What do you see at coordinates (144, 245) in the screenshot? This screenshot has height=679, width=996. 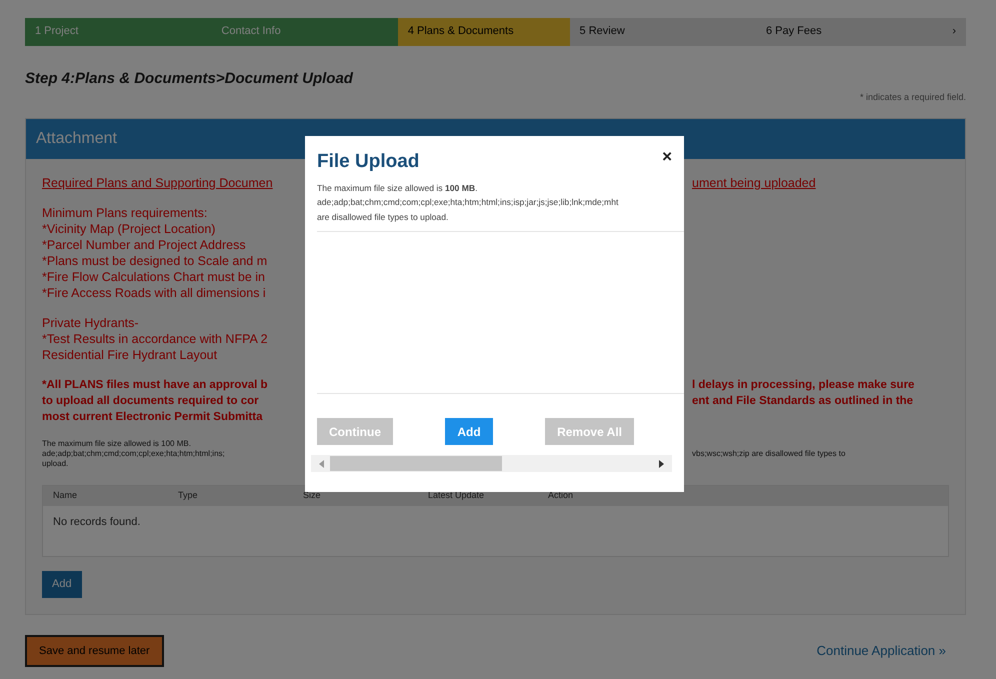 I see `instruction-text: *Parcel Number and Project Address` at bounding box center [144, 245].